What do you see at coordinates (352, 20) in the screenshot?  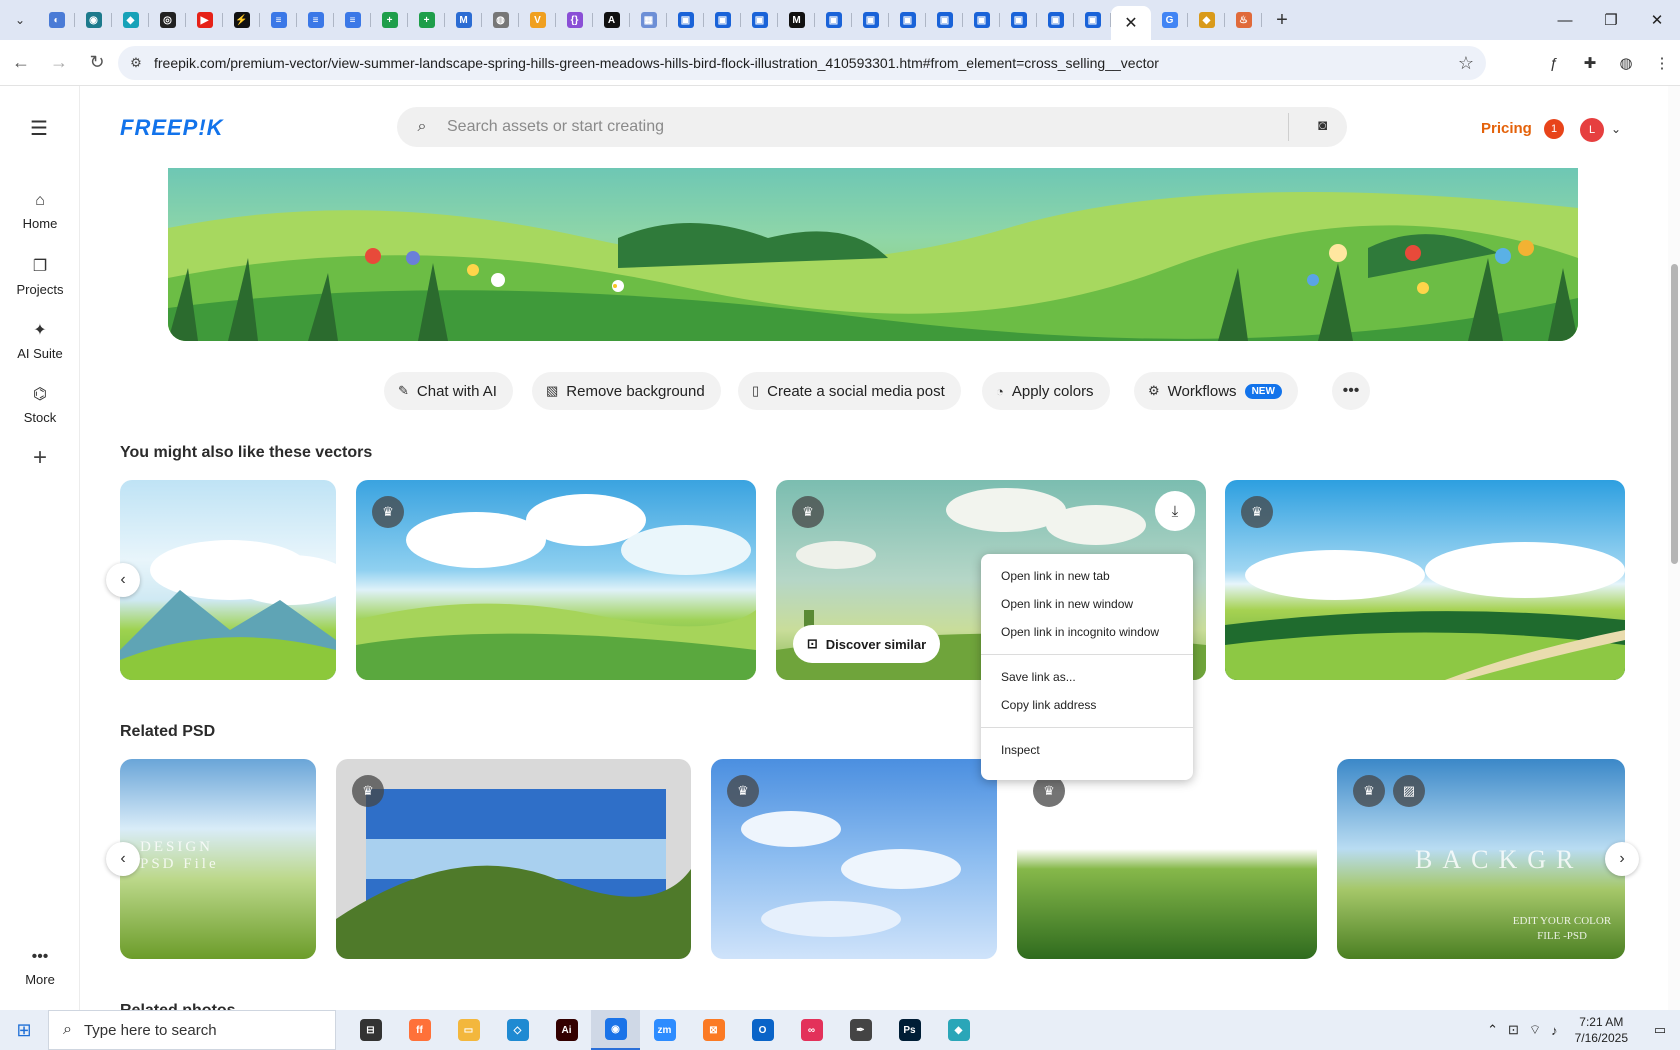 I see `tab-9: ≡` at bounding box center [352, 20].